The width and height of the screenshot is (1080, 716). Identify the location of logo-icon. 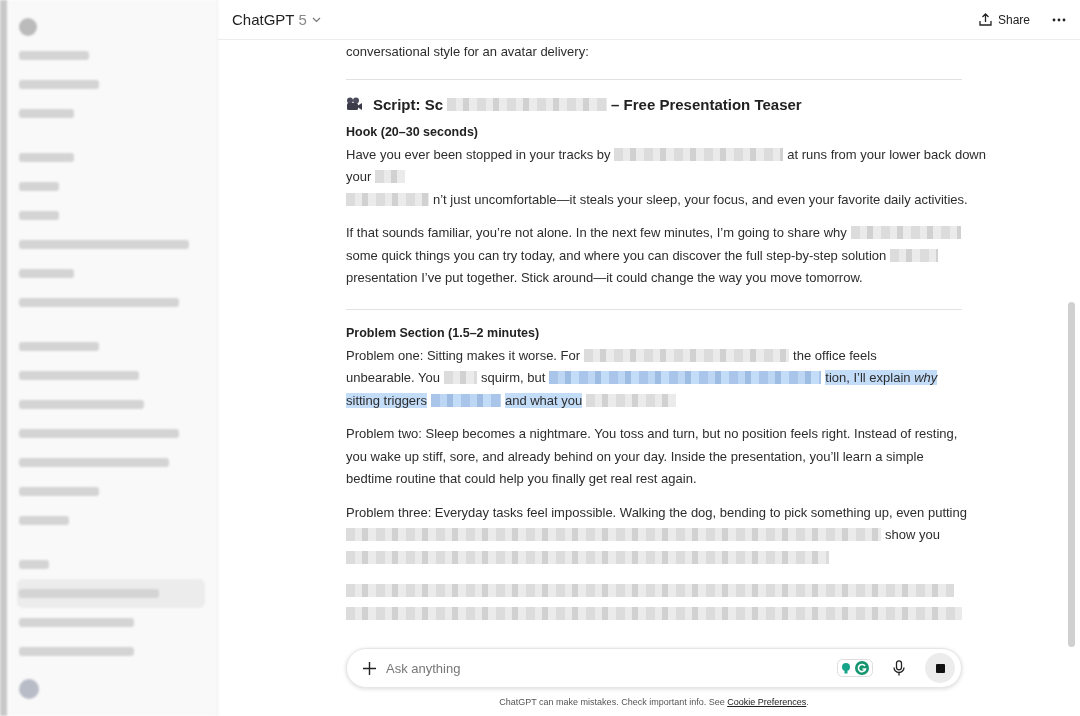
(28, 26).